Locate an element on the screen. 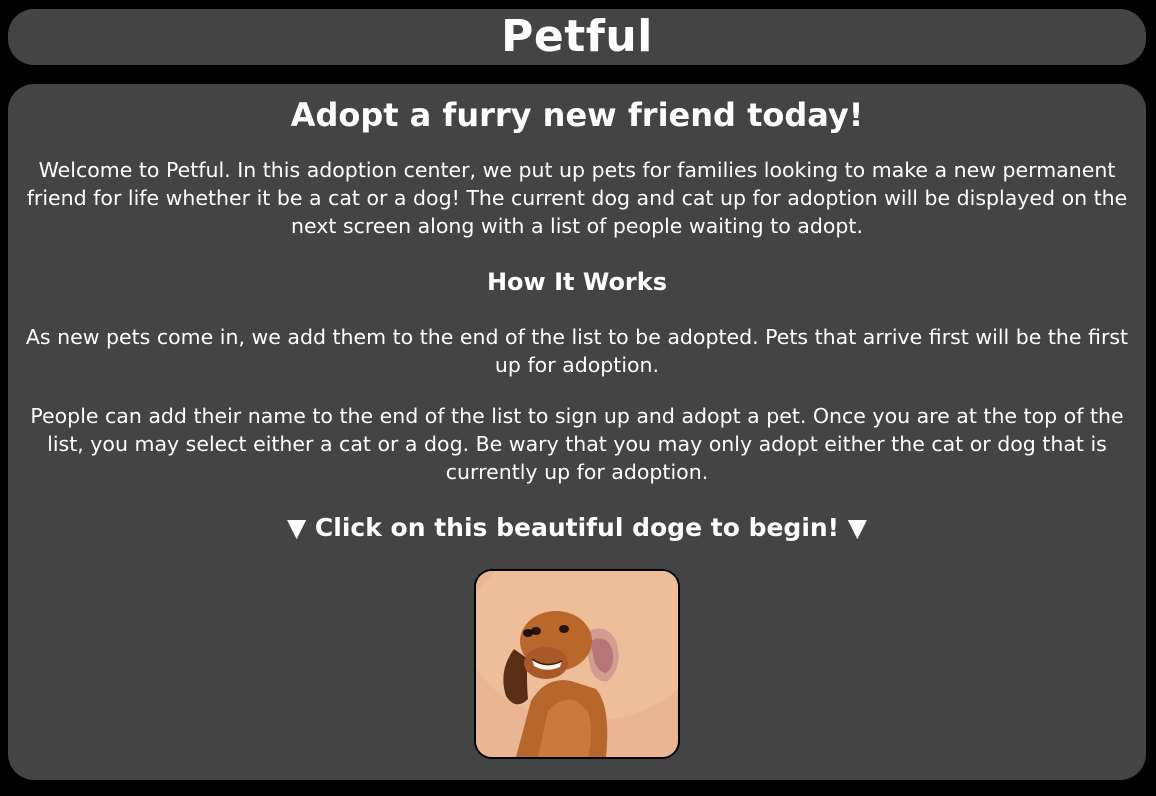 Image resolution: width=1156 pixels, height=796 pixels. dog-photo-icon is located at coordinates (577, 664).